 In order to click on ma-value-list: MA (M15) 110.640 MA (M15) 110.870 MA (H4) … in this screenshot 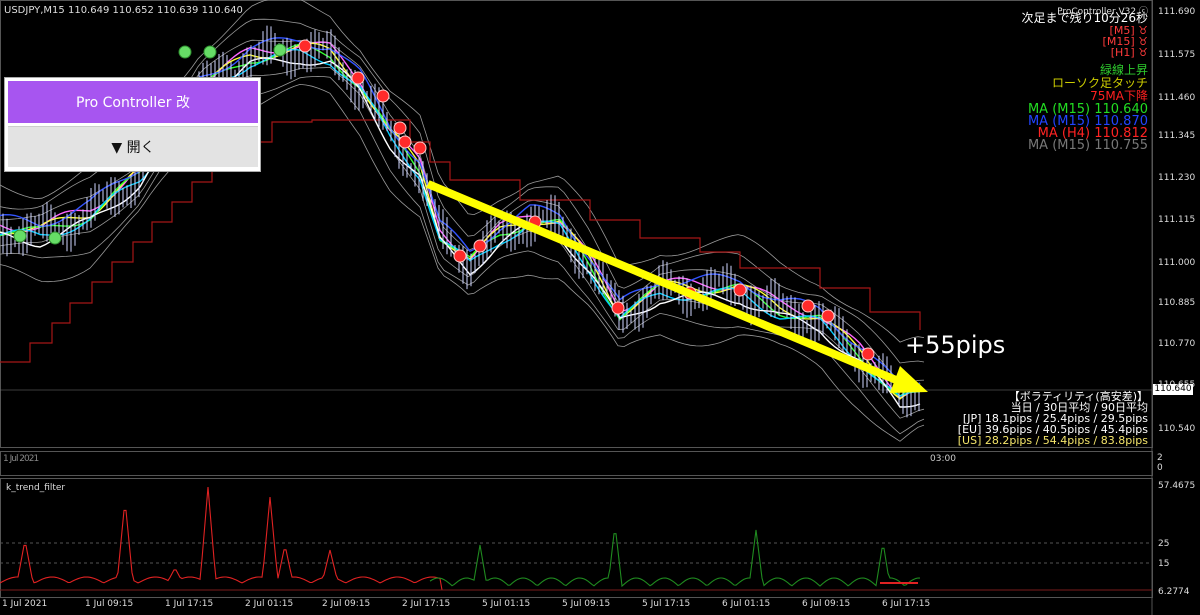, I will do `click(1087, 128)`.